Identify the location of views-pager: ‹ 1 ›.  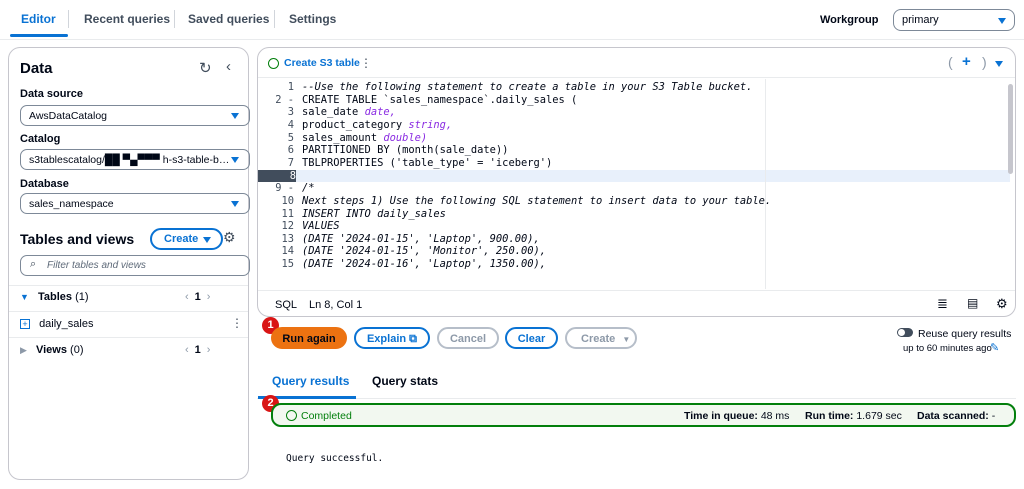
(197, 350).